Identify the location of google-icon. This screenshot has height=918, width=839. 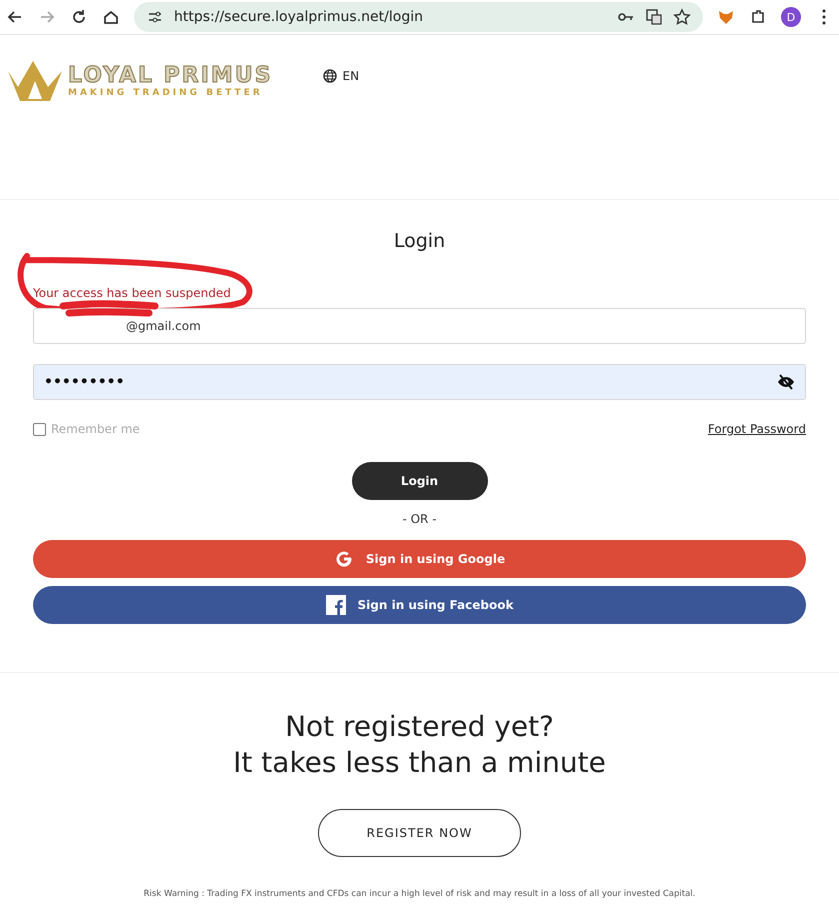
(344, 559).